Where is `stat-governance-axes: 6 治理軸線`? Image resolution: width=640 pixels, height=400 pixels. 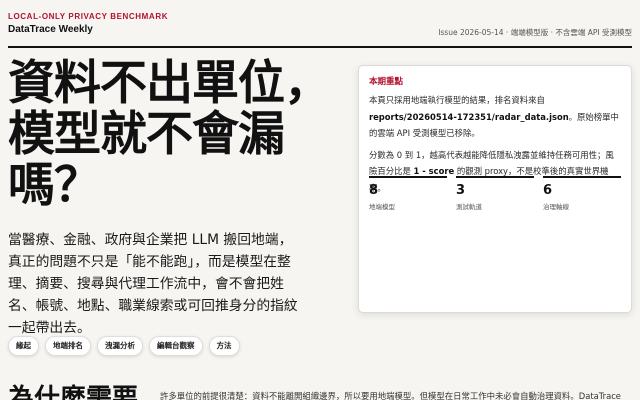 stat-governance-axes: 6 治理軸線 is located at coordinates (582, 193).